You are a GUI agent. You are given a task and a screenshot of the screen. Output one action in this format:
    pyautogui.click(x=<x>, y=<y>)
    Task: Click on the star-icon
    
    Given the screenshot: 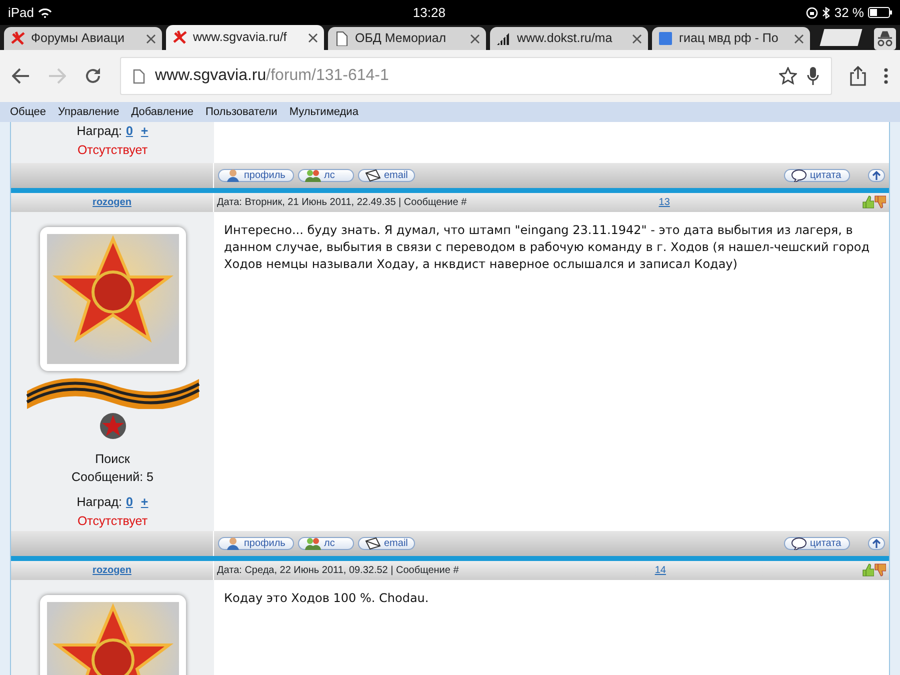 What is the action you would take?
    pyautogui.click(x=788, y=76)
    